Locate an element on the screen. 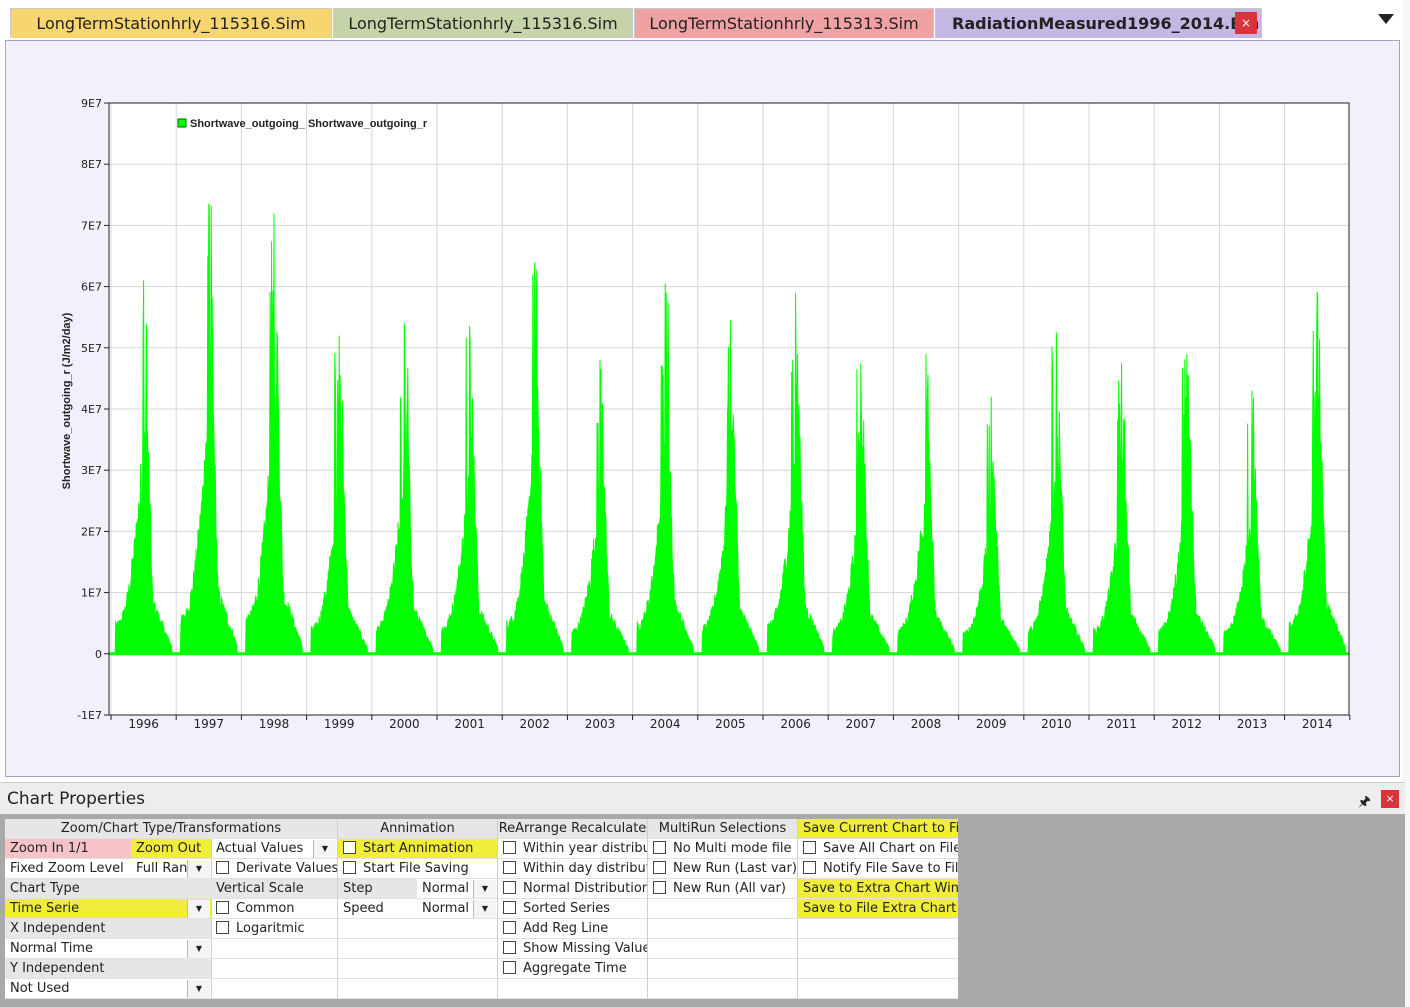 This screenshot has width=1410, height=1007. y-tick-label: 9E7 is located at coordinates (91, 103).